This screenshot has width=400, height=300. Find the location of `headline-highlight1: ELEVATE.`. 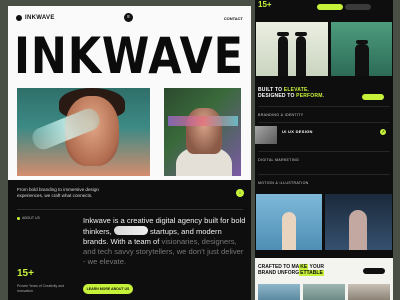

headline-highlight1: ELEVATE. is located at coordinates (296, 90).